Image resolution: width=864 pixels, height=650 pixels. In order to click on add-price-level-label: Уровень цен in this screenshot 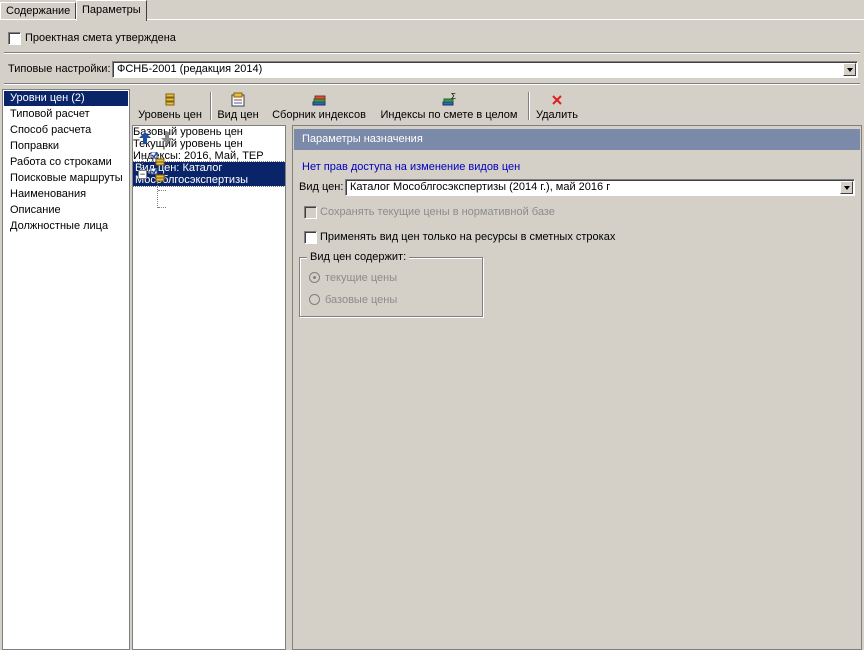, I will do `click(170, 115)`.